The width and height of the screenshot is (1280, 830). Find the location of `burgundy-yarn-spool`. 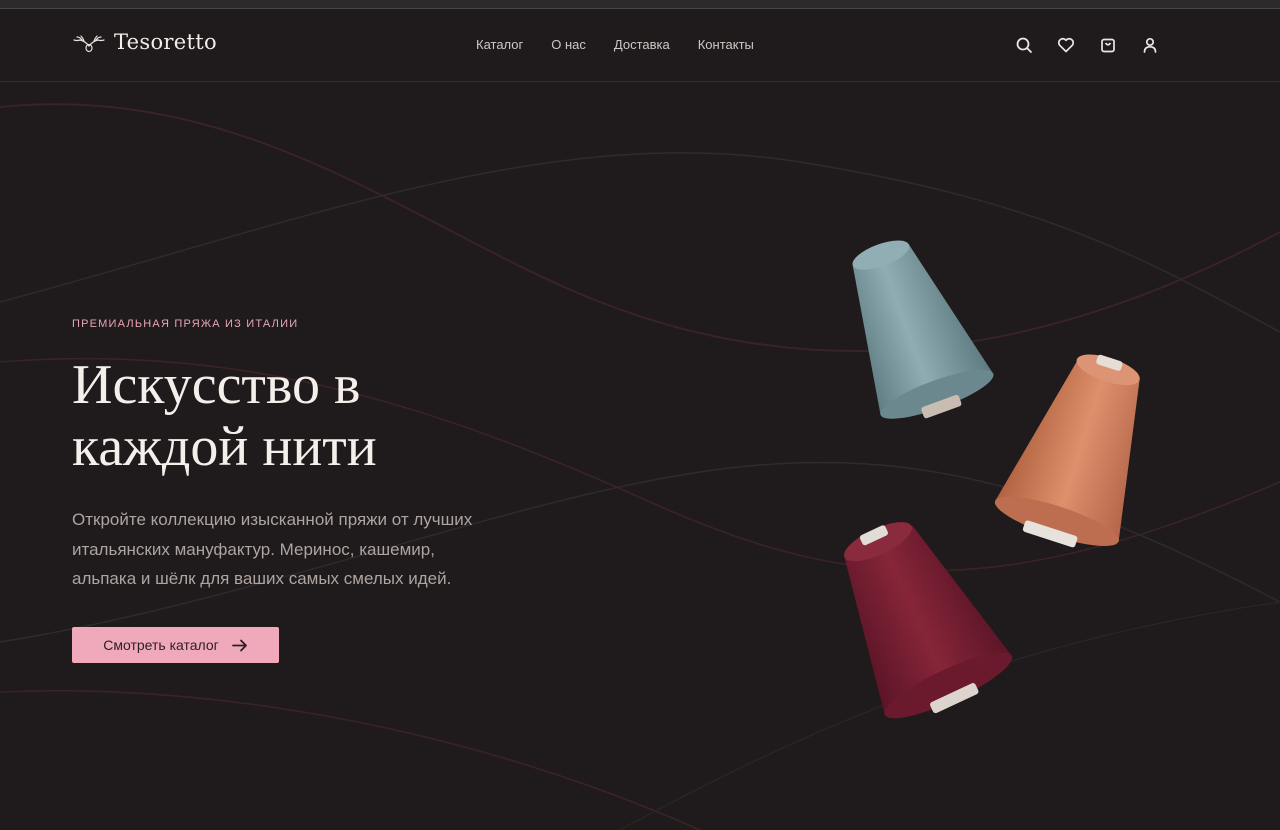

burgundy-yarn-spool is located at coordinates (928, 620).